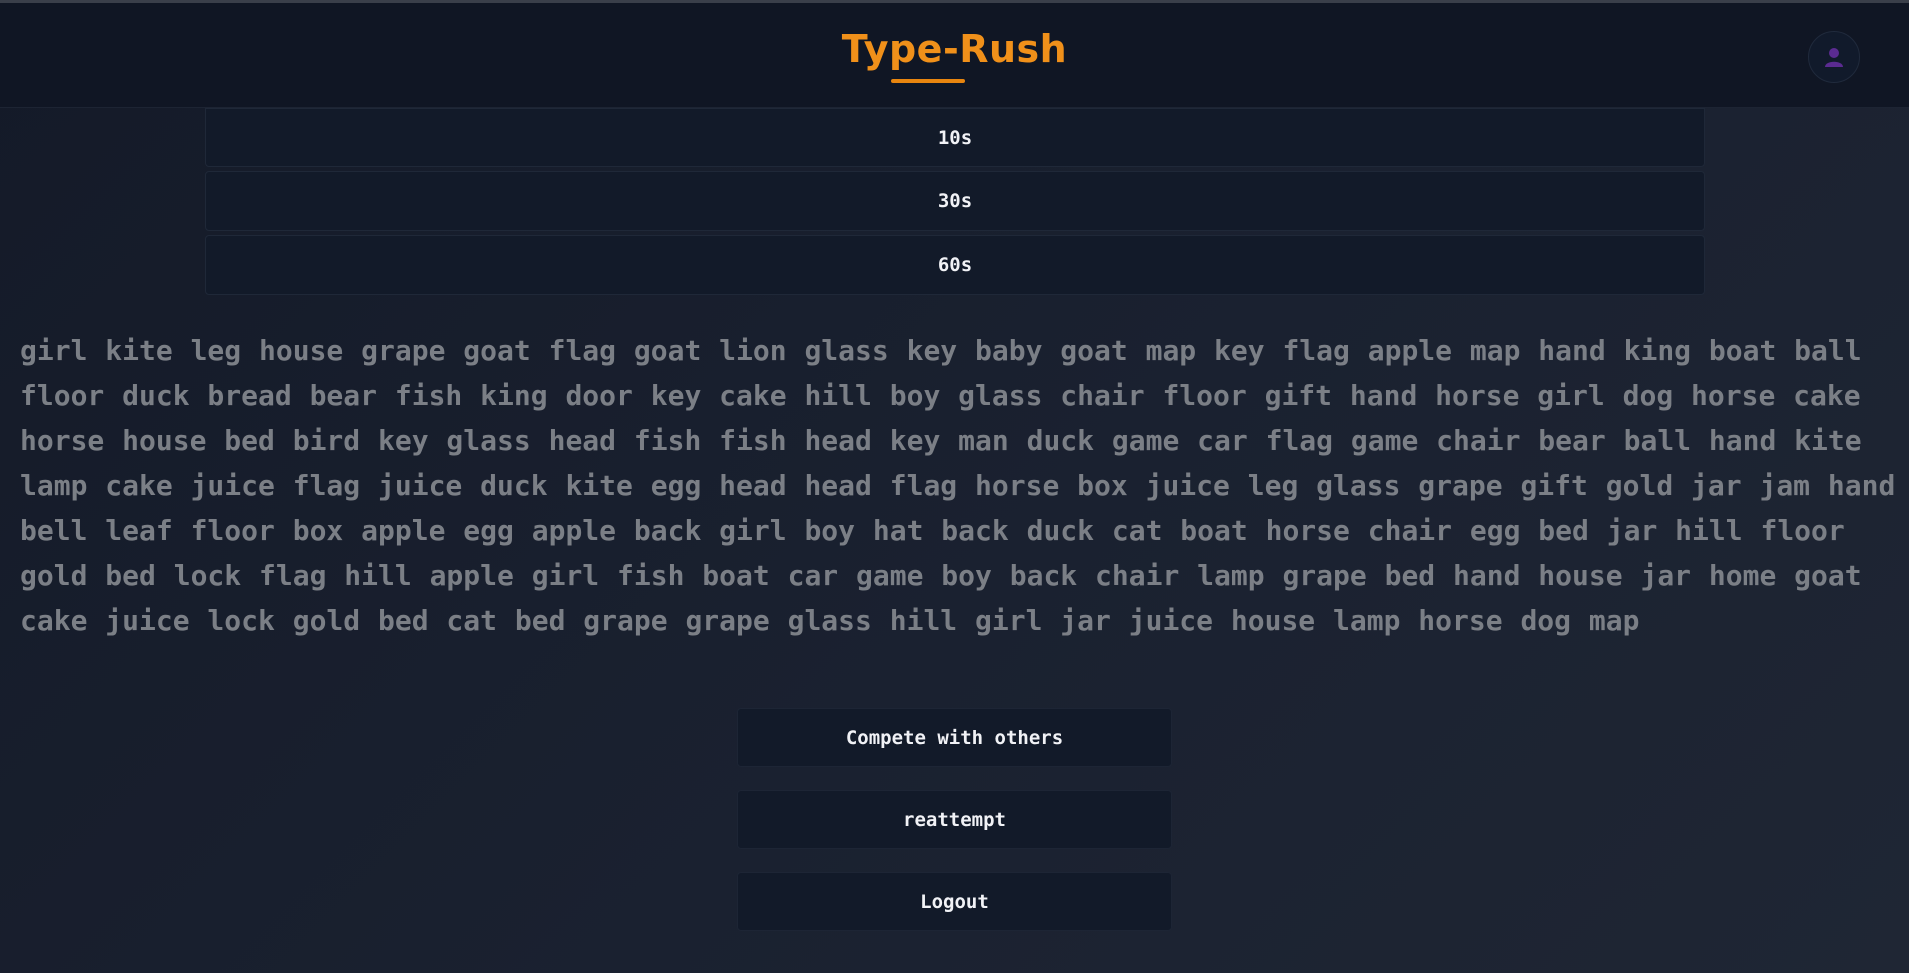 The width and height of the screenshot is (1909, 973). I want to click on time-option-30s: 30s, so click(955, 201).